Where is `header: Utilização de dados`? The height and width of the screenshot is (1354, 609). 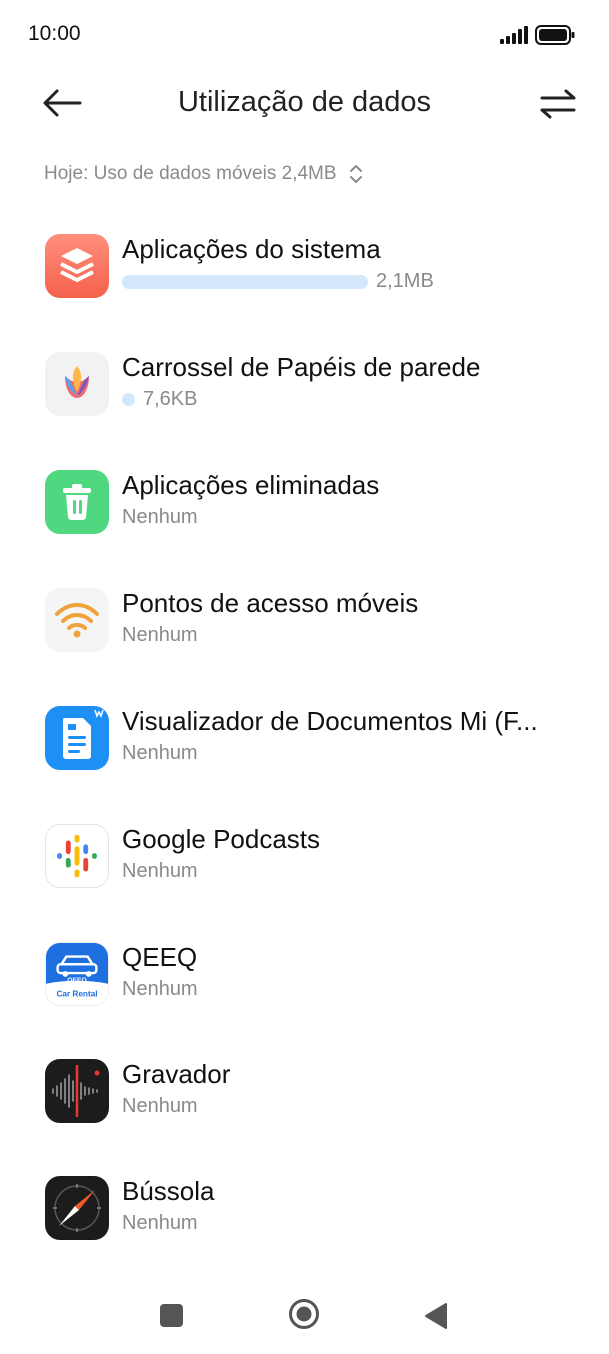 header: Utilização de dados is located at coordinates (304, 103).